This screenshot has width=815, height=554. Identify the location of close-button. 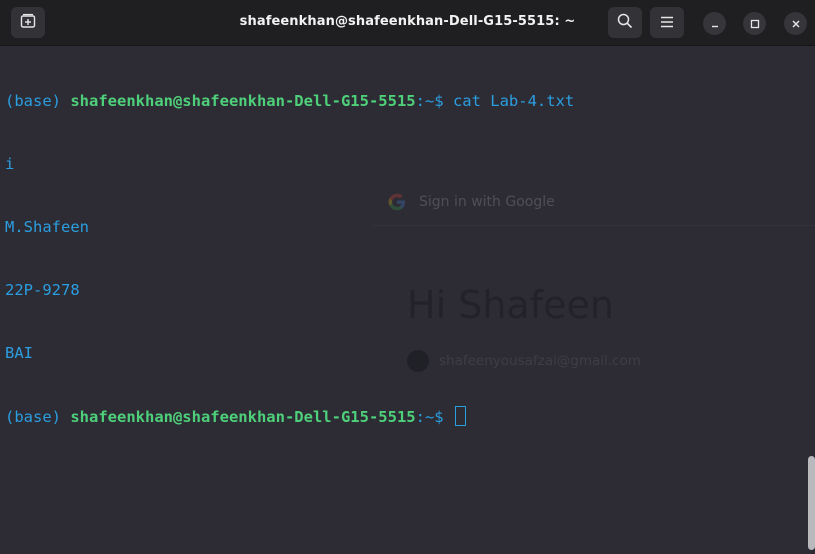
(795, 23).